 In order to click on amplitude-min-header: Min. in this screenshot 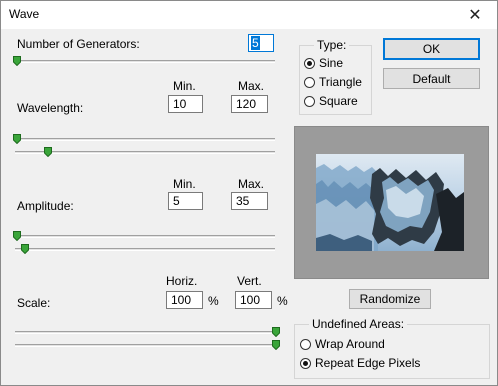, I will do `click(184, 184)`.